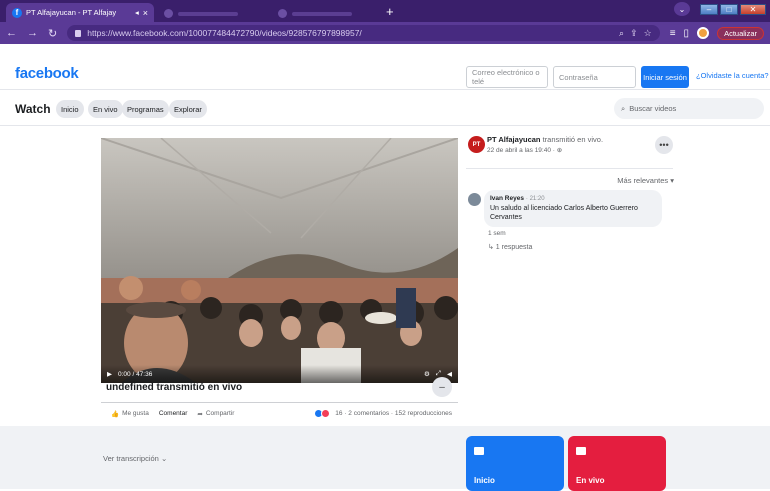 The image size is (770, 491). Describe the element at coordinates (581, 451) in the screenshot. I see `live-camera-icon` at that location.